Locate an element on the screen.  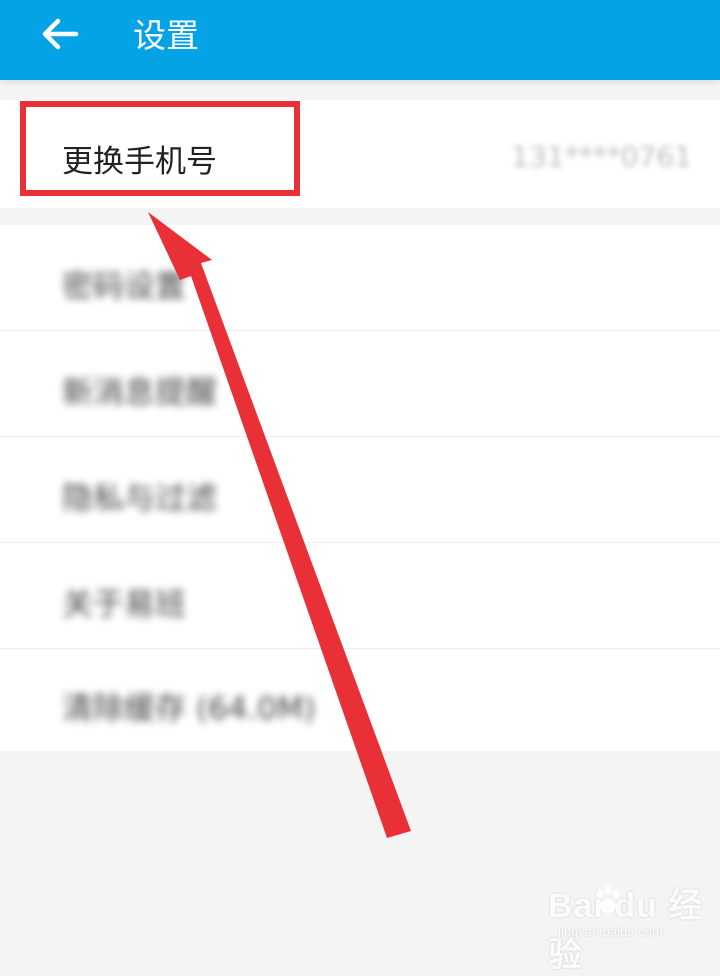
paw-icon is located at coordinates (609, 903).